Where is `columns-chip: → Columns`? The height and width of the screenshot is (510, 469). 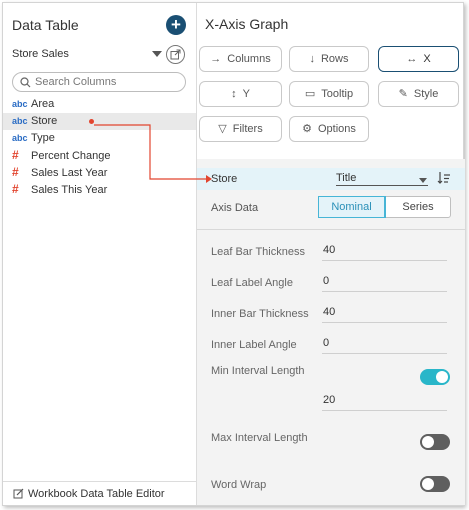
columns-chip: → Columns is located at coordinates (240, 59).